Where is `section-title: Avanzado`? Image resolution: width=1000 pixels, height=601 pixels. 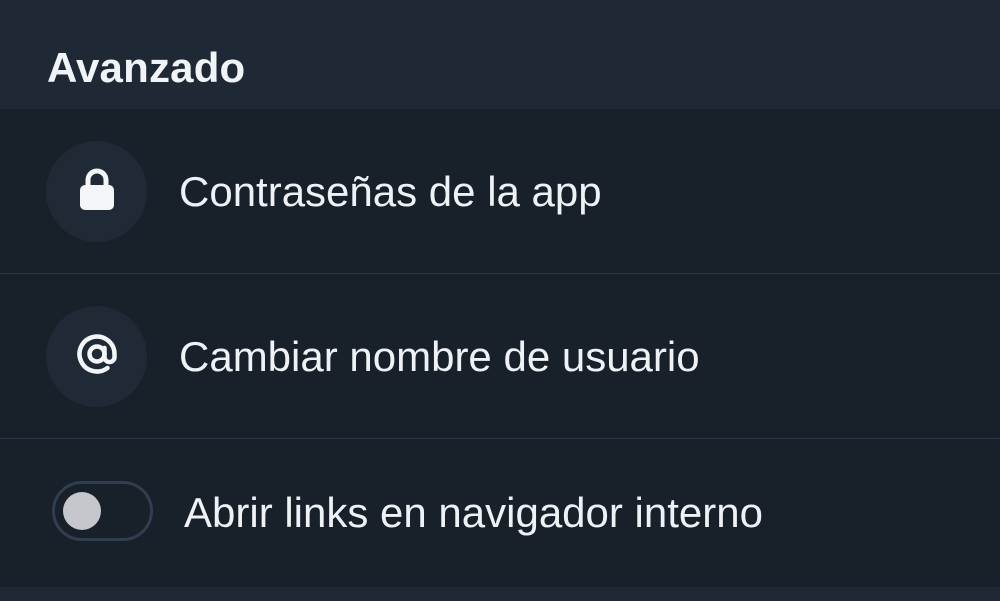
section-title: Avanzado is located at coordinates (146, 67).